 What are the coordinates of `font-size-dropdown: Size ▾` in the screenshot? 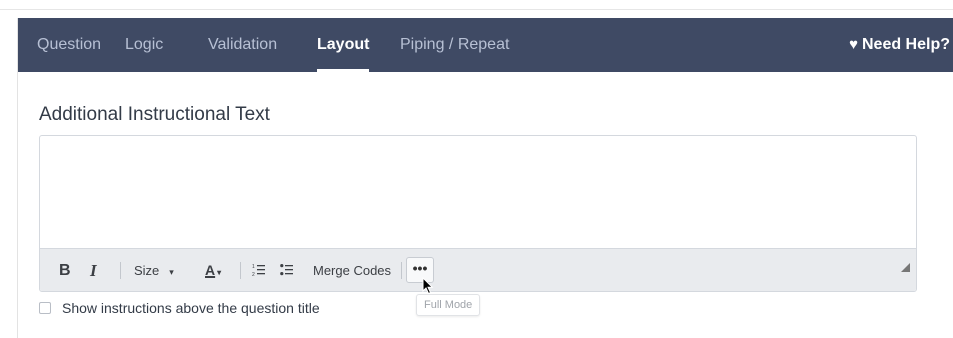 It's located at (154, 270).